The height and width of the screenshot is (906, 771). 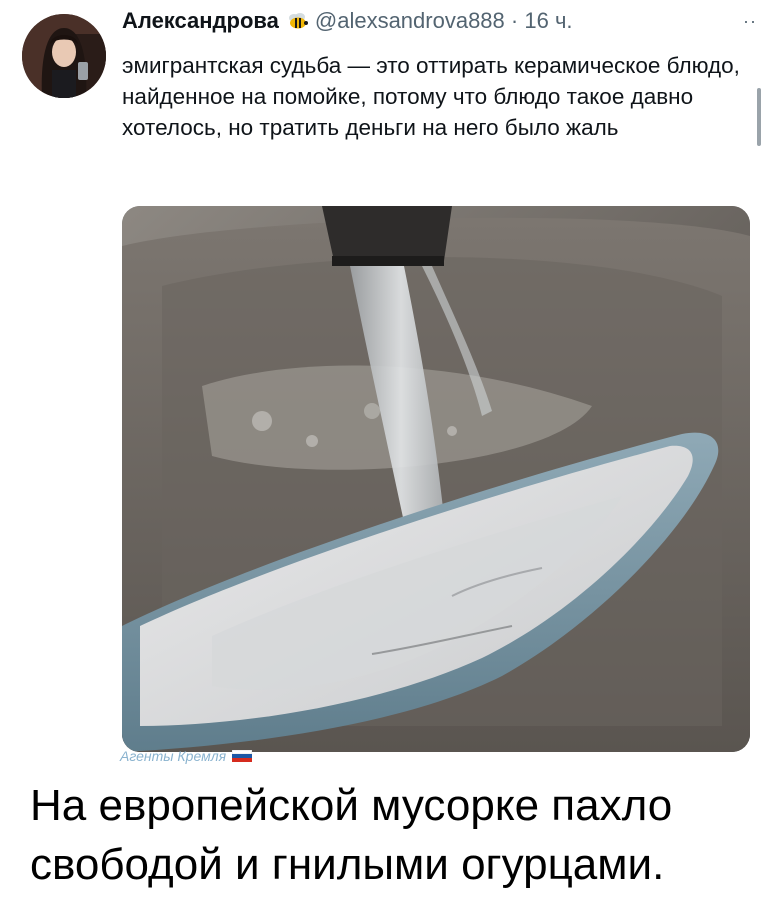 I want to click on bee-icon, so click(x=298, y=18).